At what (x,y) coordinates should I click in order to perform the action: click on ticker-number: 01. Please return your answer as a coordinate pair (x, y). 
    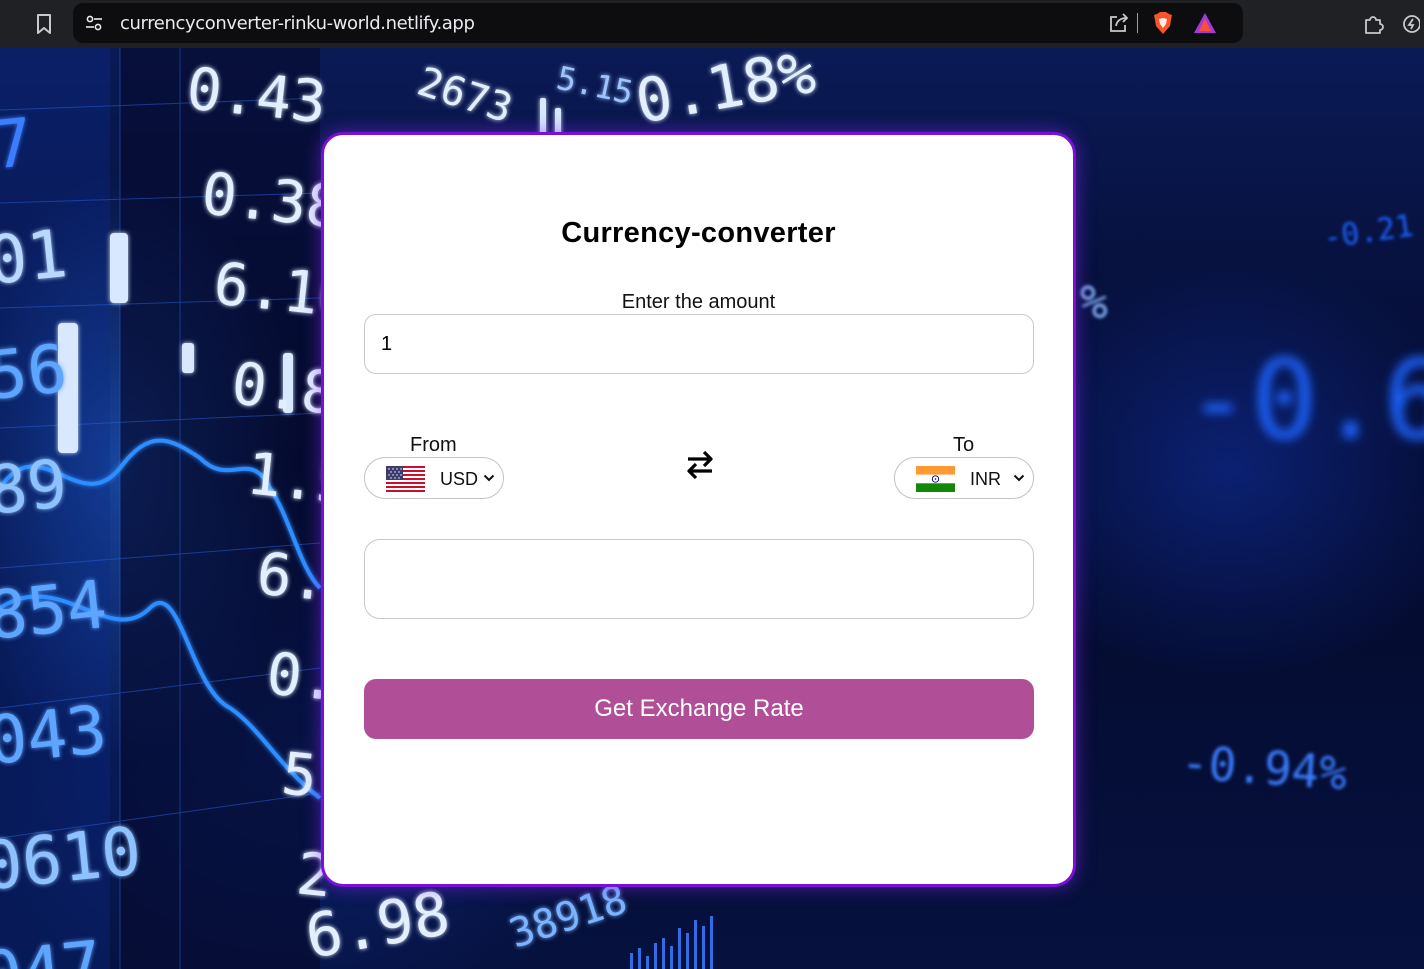
    Looking at the image, I should click on (35, 257).